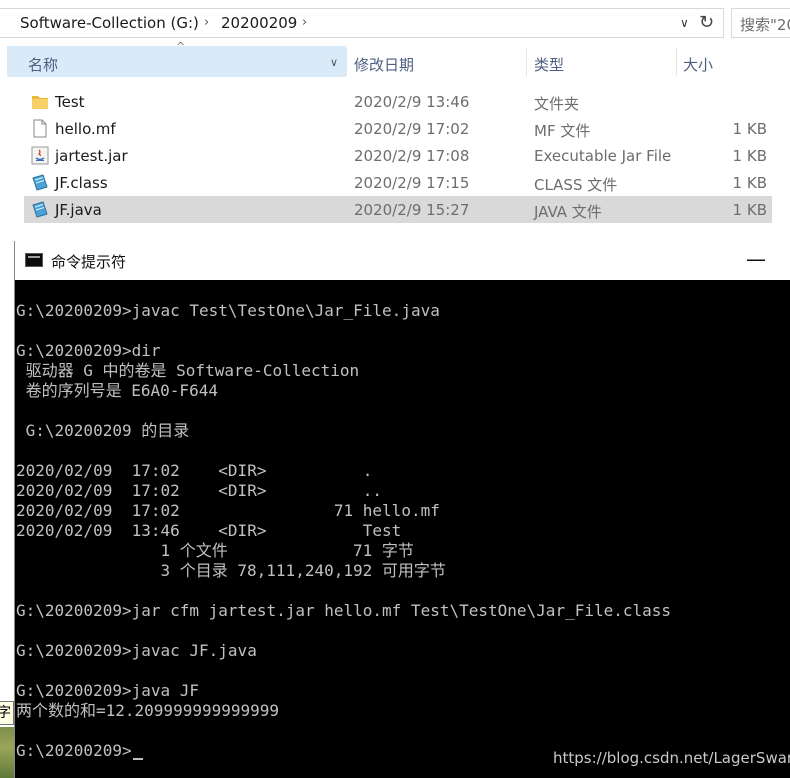 The width and height of the screenshot is (790, 778). What do you see at coordinates (70, 102) in the screenshot?
I see `file-name: Test` at bounding box center [70, 102].